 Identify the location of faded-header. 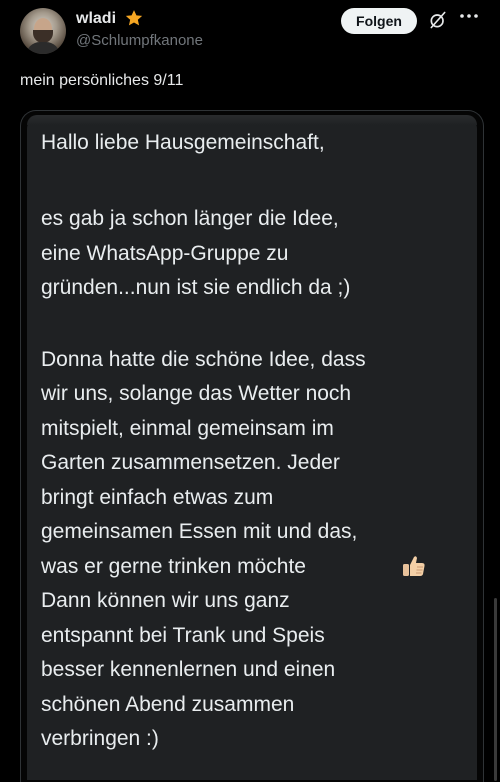
(252, 120).